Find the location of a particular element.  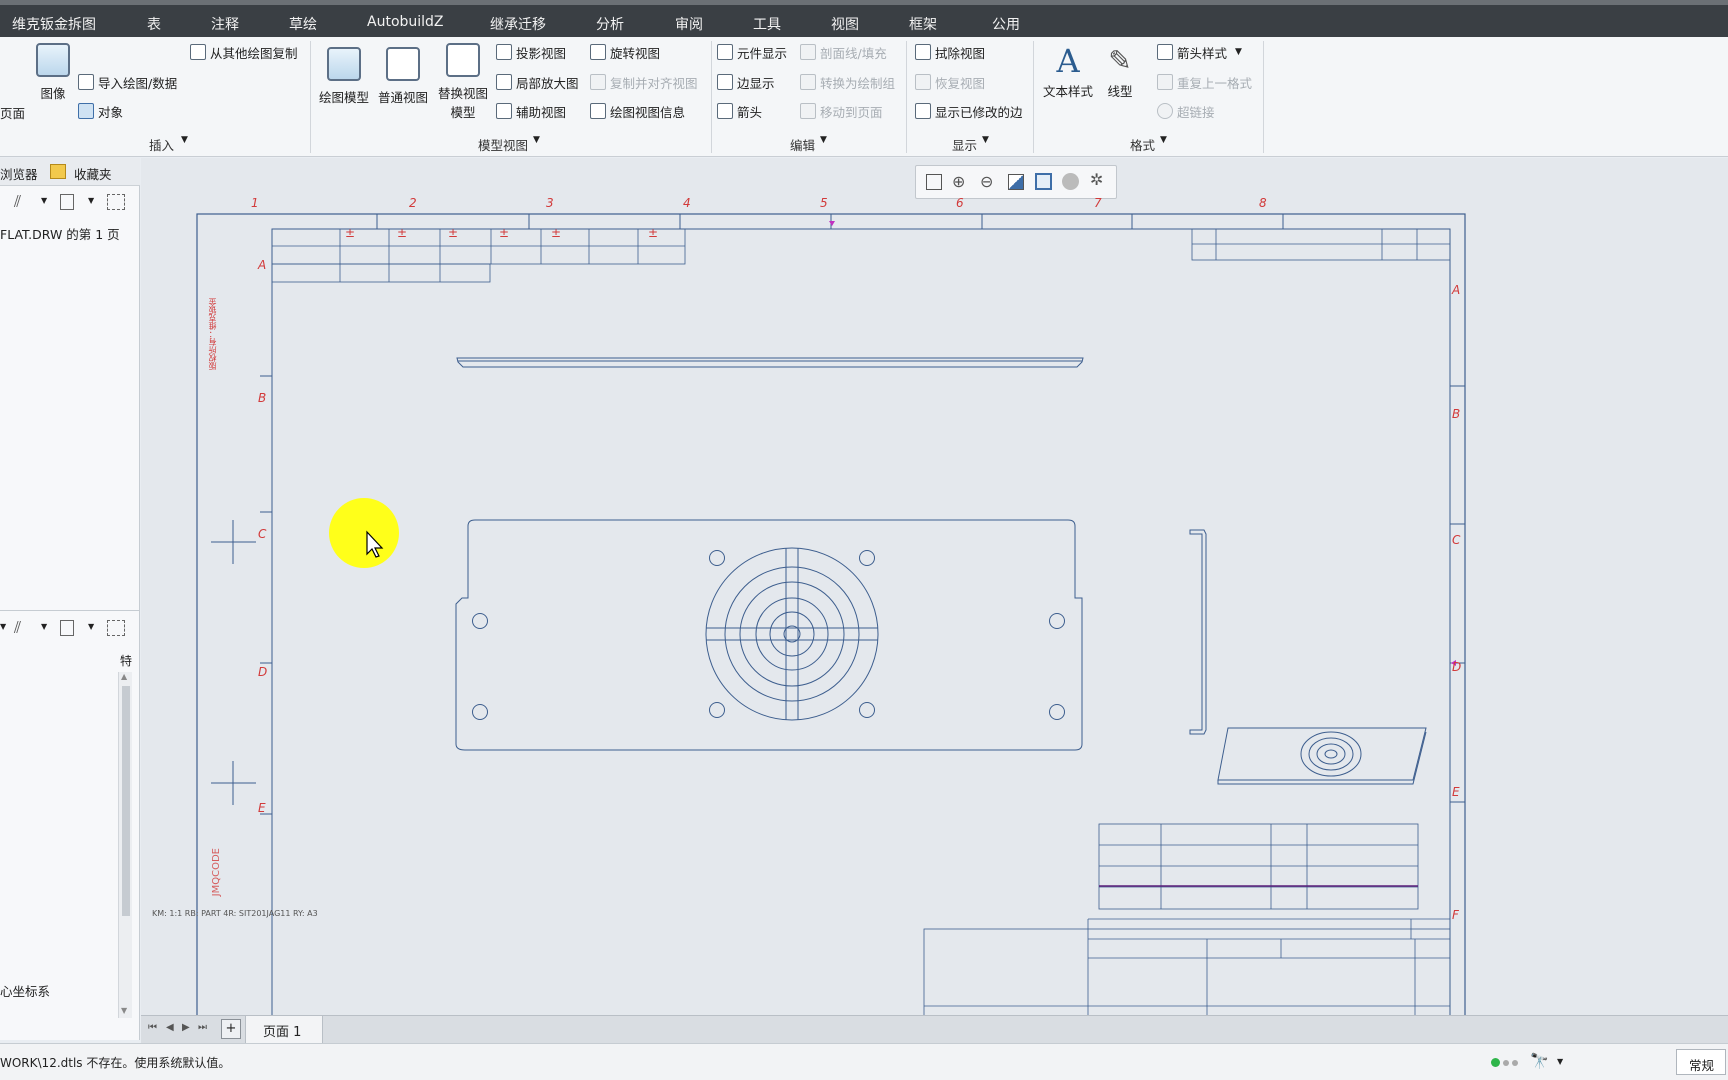

arrow-button: 箭头 is located at coordinates (739, 111).